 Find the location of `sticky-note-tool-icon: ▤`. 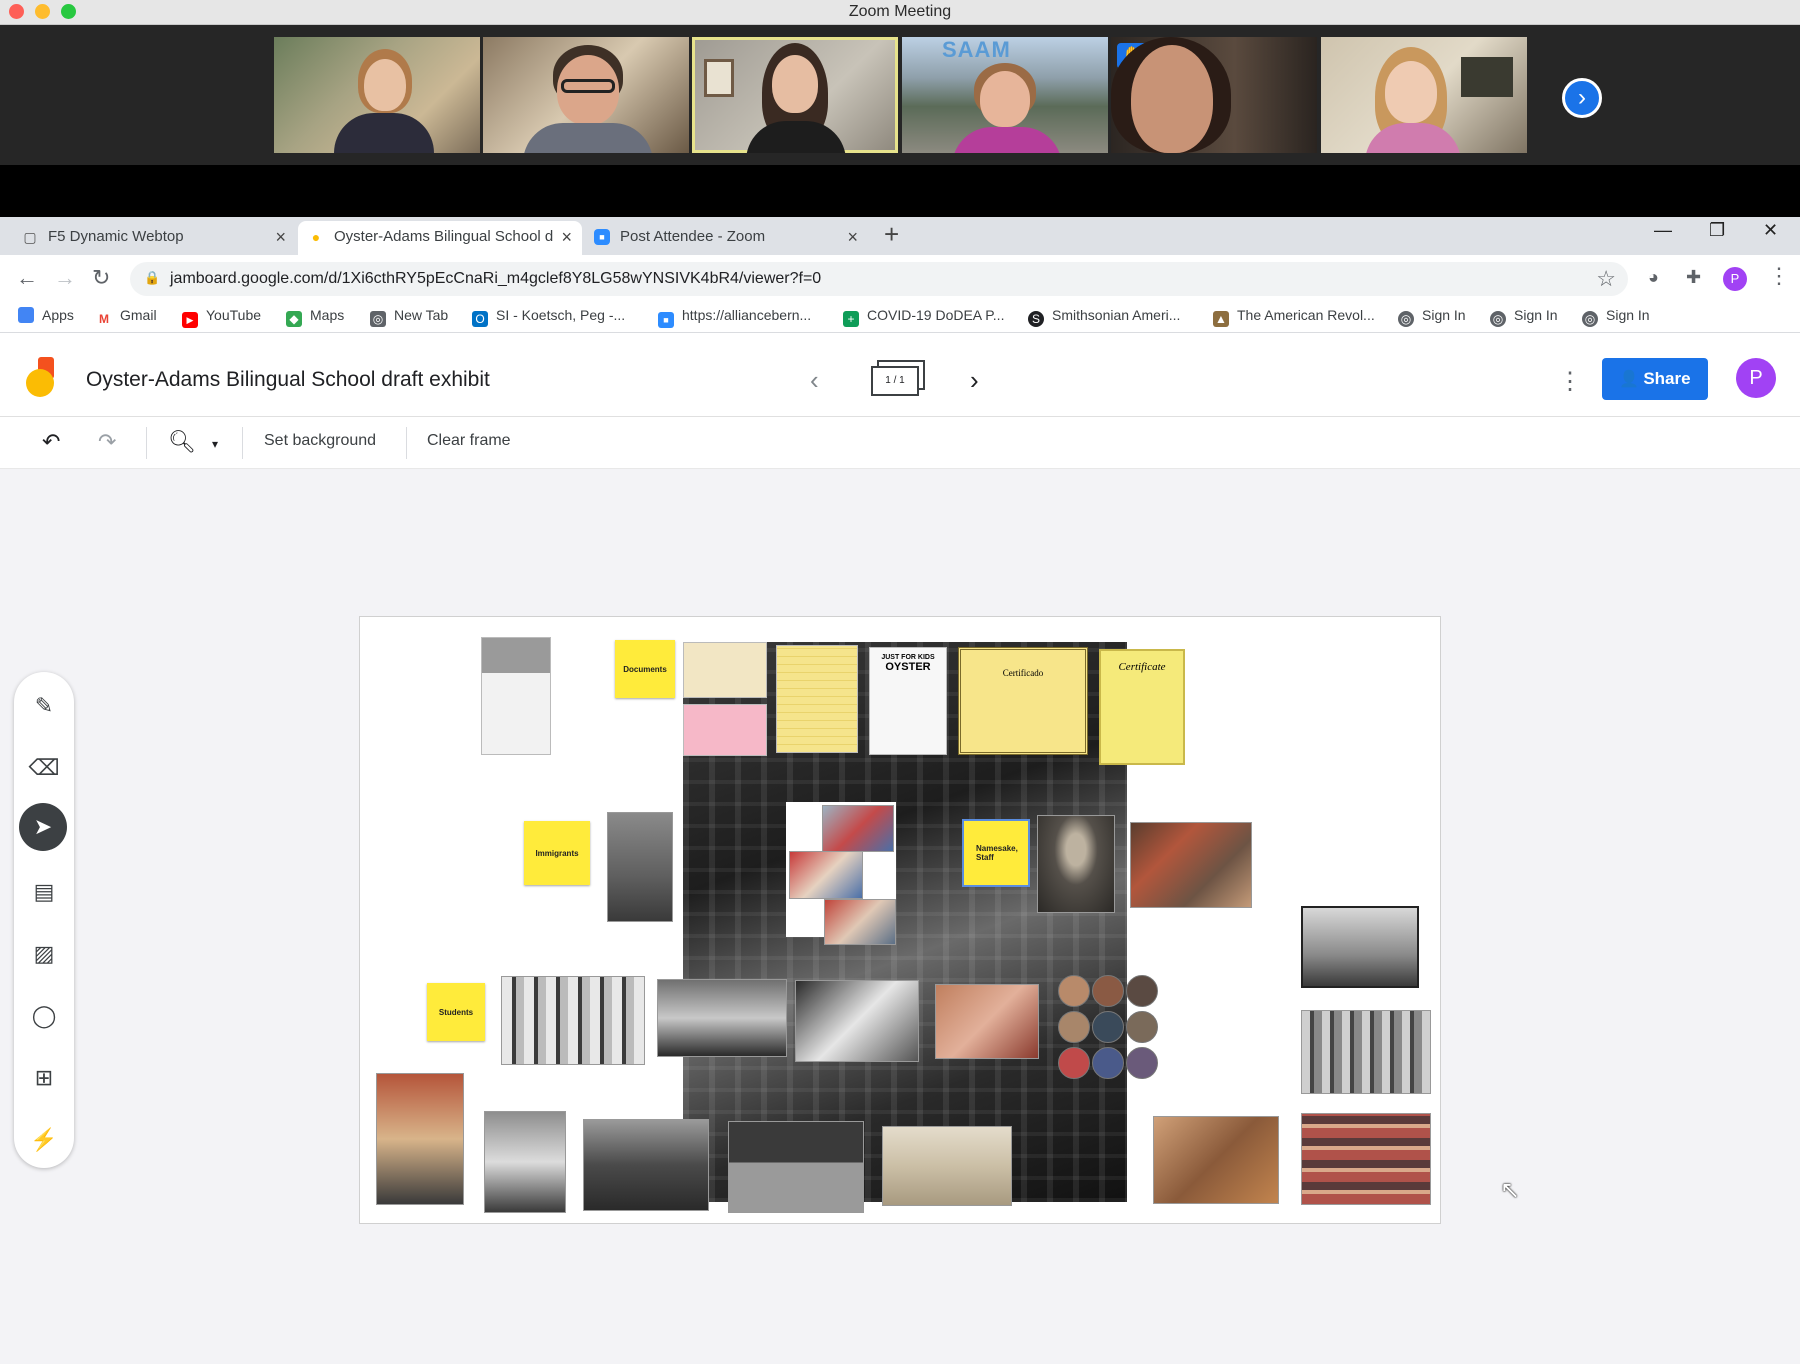

sticky-note-tool-icon: ▤ is located at coordinates (44, 892).